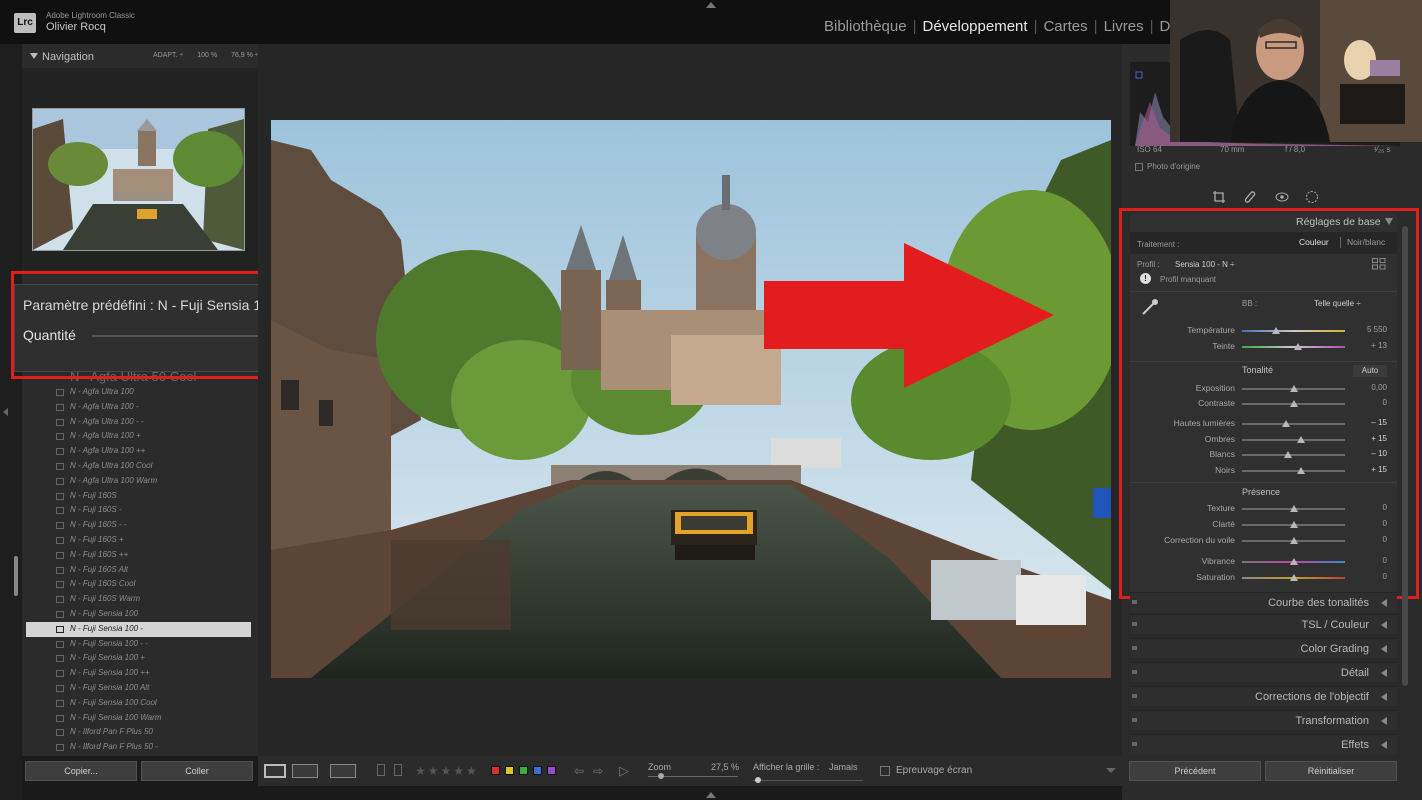 Image resolution: width=1422 pixels, height=800 pixels. What do you see at coordinates (60, 437) in the screenshot?
I see `preset-icon` at bounding box center [60, 437].